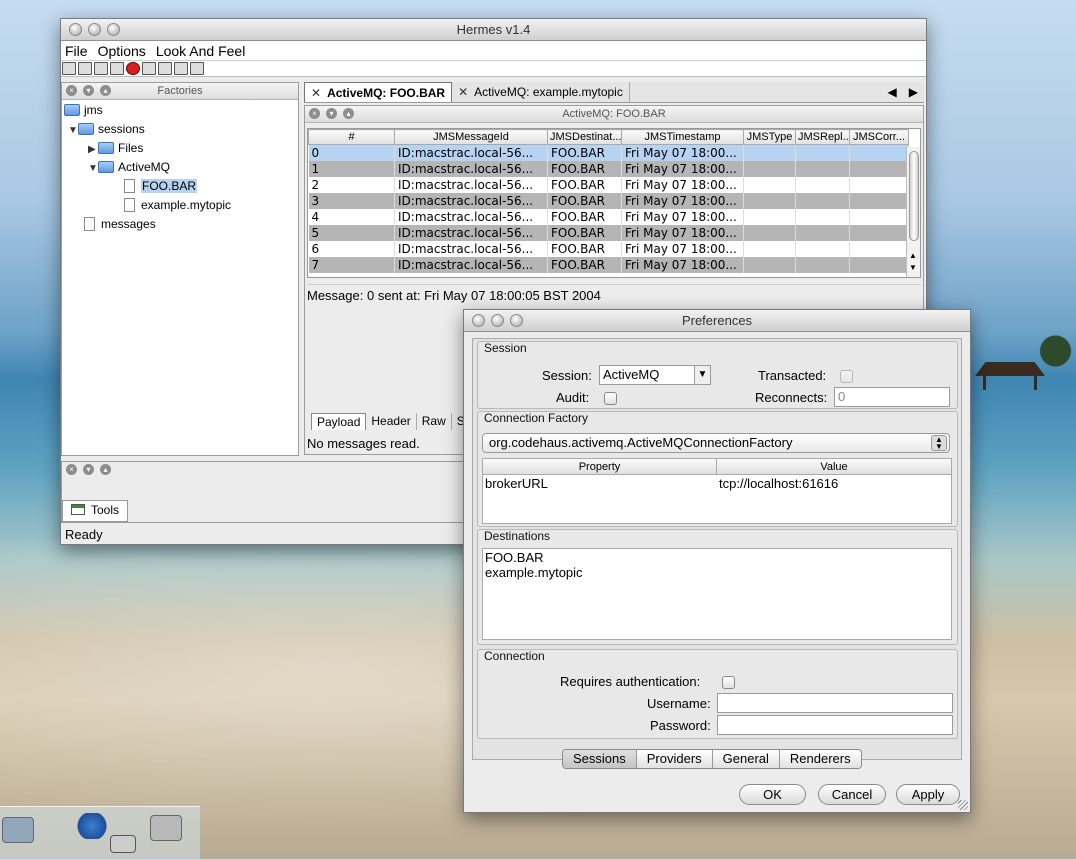 This screenshot has height=860, width=1076. What do you see at coordinates (133, 68) in the screenshot?
I see `stop-icon` at bounding box center [133, 68].